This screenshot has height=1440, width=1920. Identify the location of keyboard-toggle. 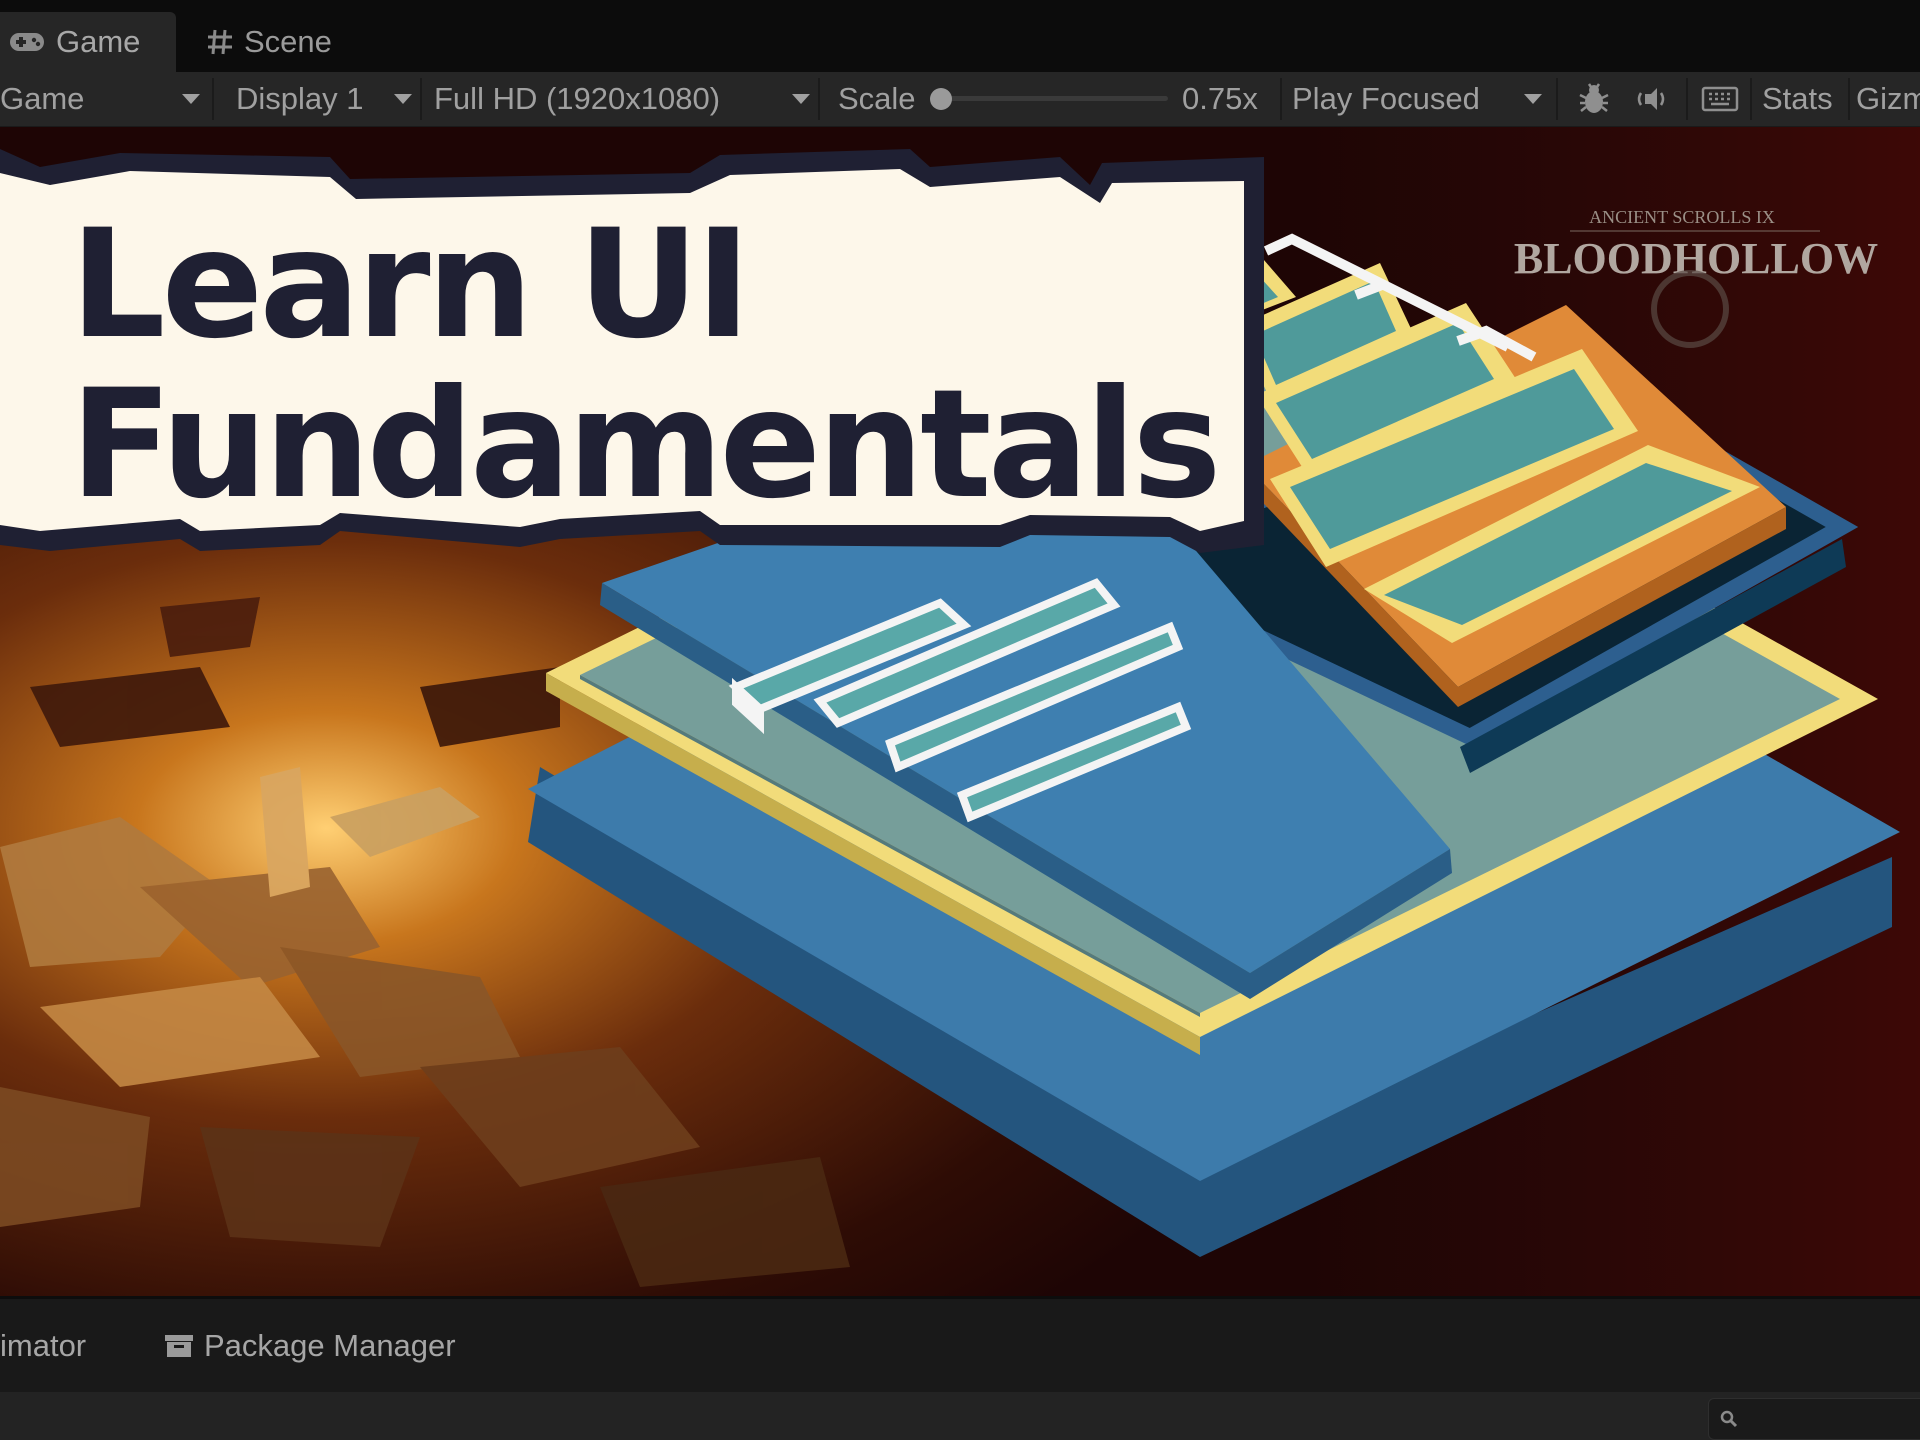
(1720, 99).